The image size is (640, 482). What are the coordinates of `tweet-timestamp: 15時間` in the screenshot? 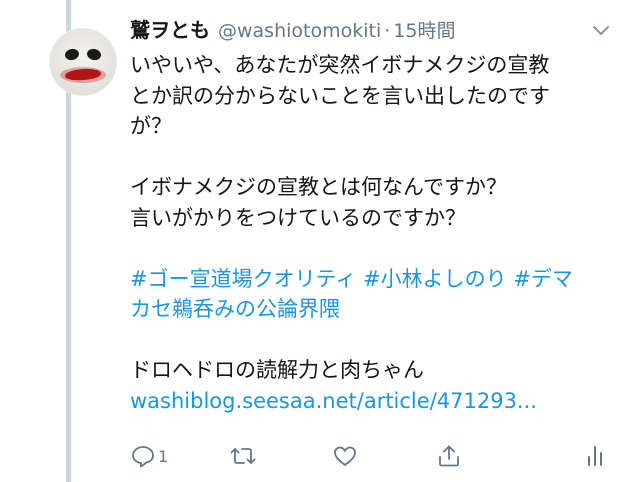 It's located at (424, 29).